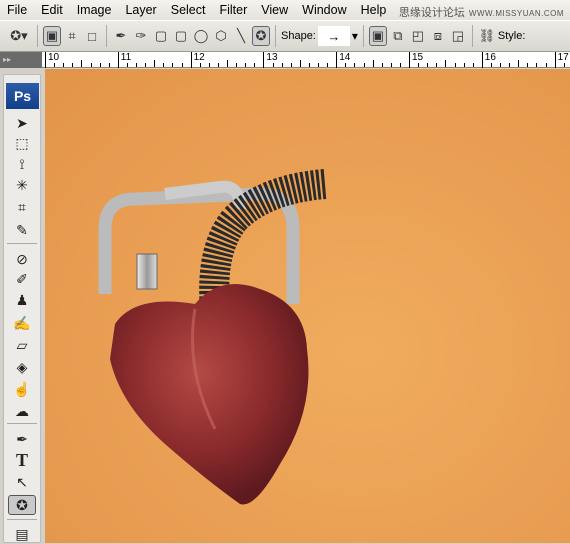 This screenshot has height=544, width=570. I want to click on brush-tool-icon: ✐, so click(22, 279).